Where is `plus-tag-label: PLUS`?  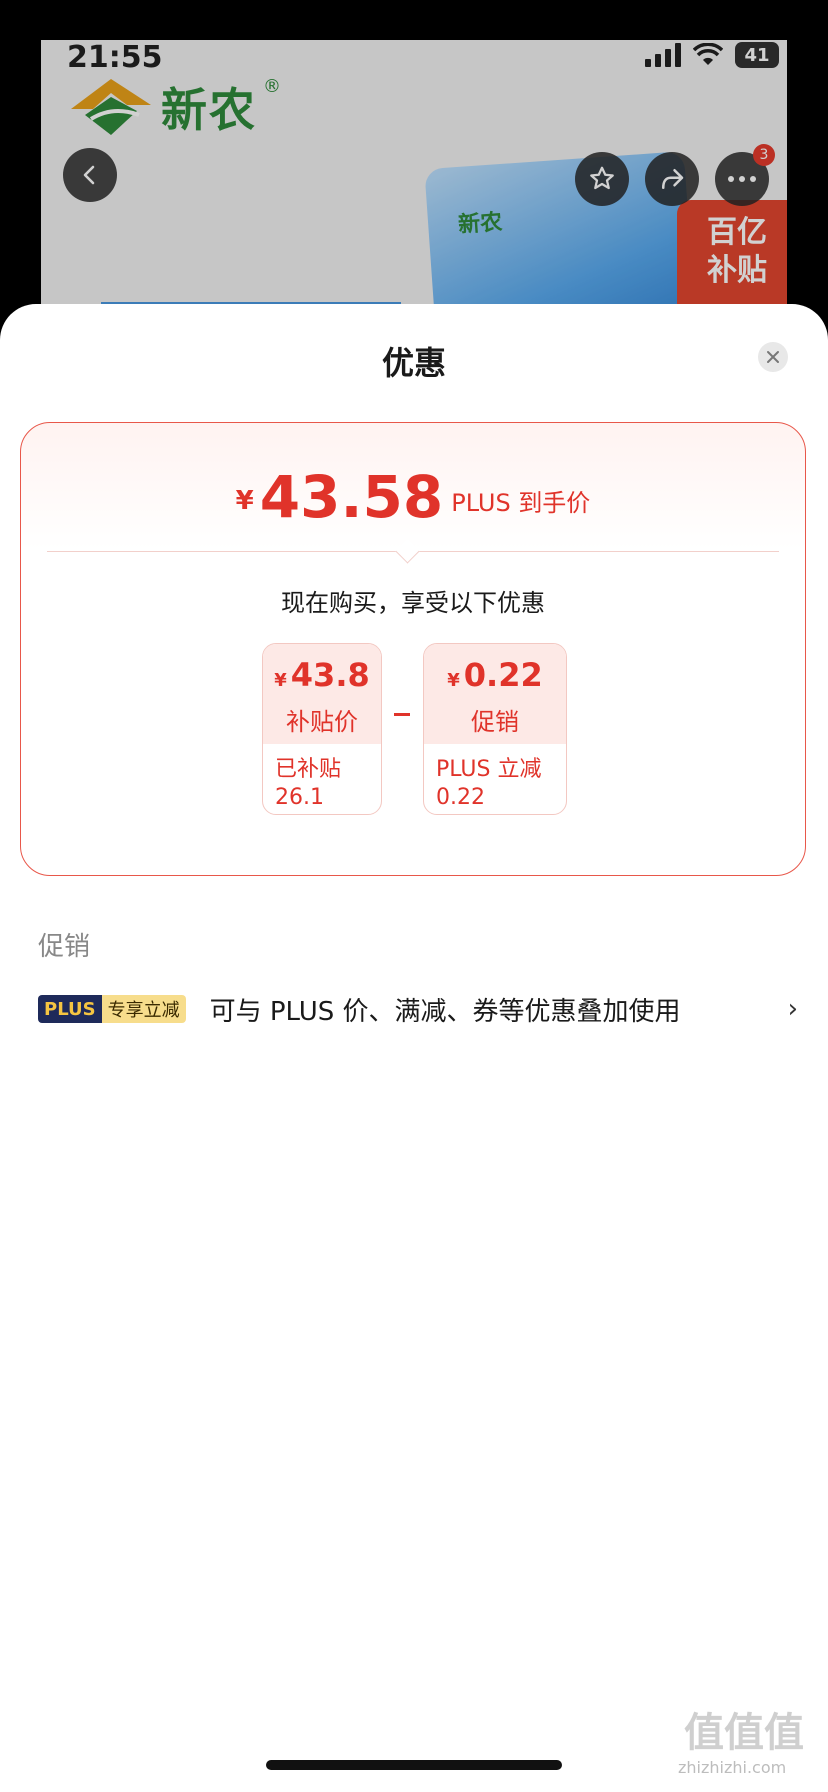 plus-tag-label: PLUS is located at coordinates (70, 1009).